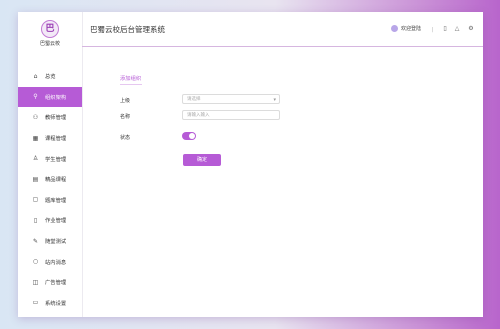  What do you see at coordinates (35, 262) in the screenshot?
I see `message-icon: ○` at bounding box center [35, 262].